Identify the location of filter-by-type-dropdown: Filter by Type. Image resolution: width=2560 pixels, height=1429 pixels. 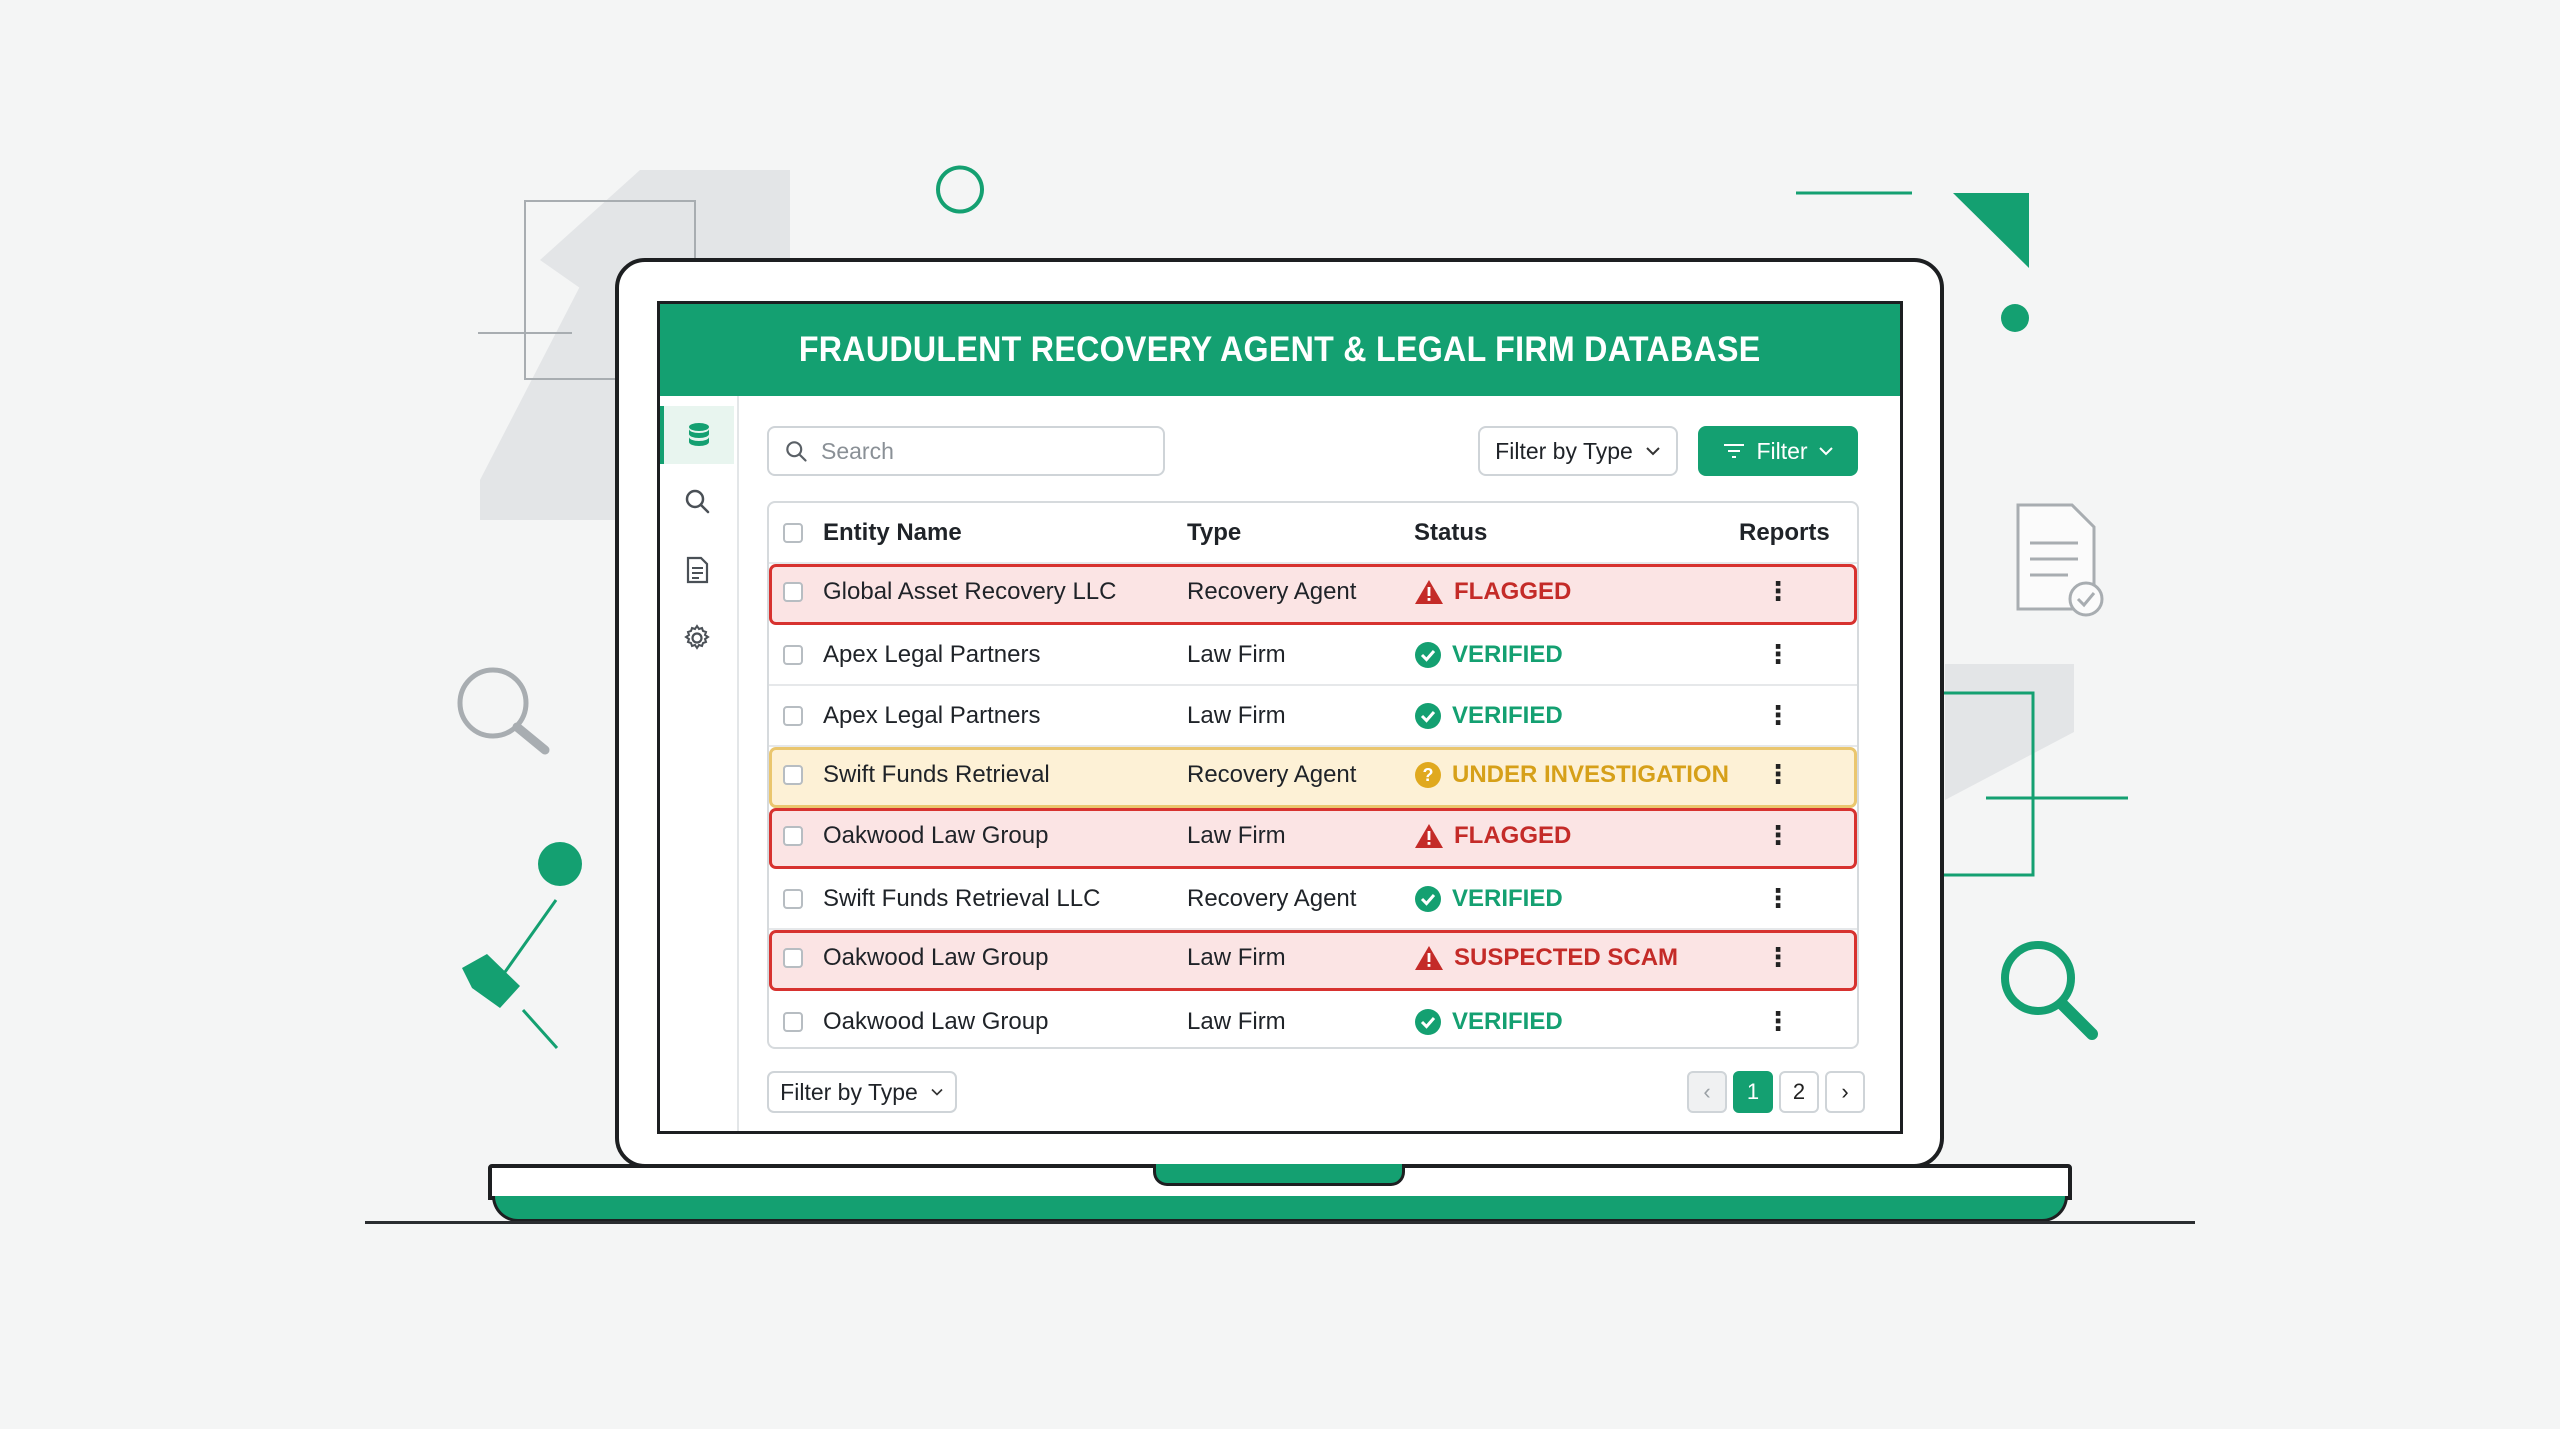
(1578, 451).